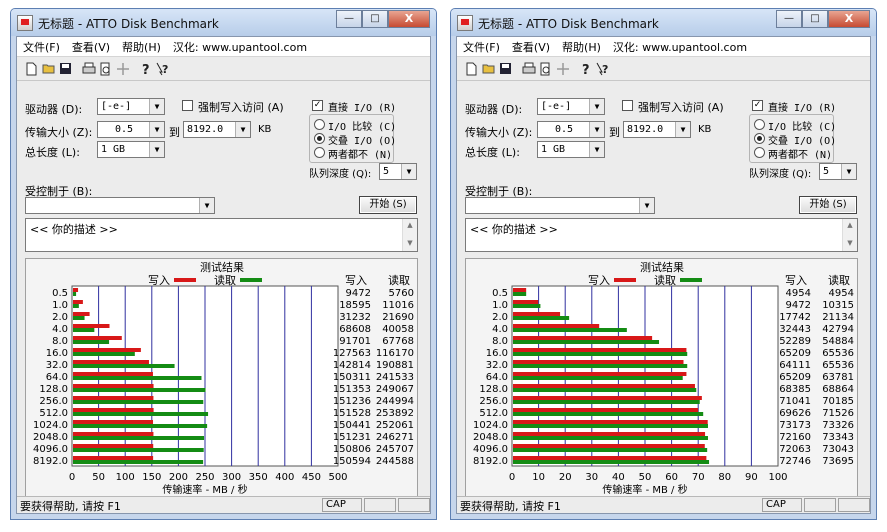  What do you see at coordinates (798, 305) in the screenshot?
I see `value-write: 9472` at bounding box center [798, 305].